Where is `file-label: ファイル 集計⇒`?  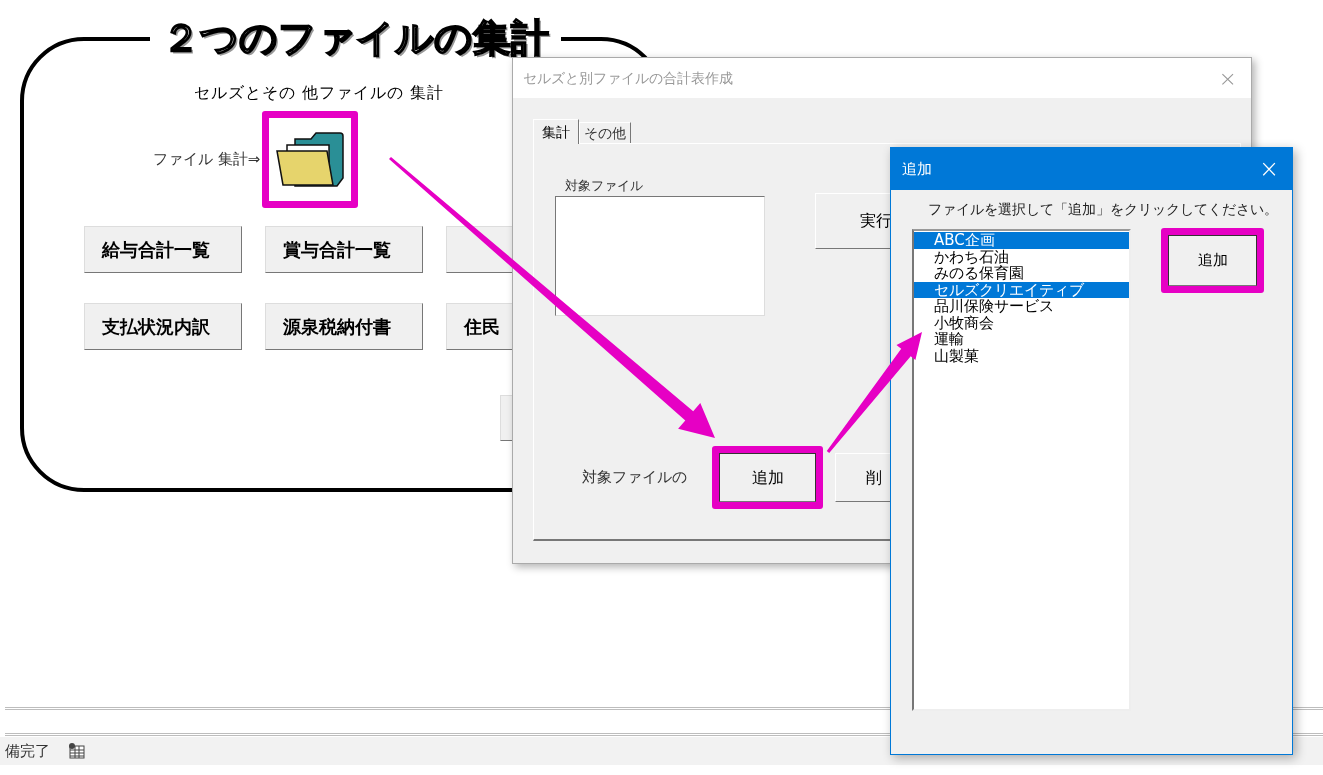
file-label: ファイル 集計⇒ is located at coordinates (207, 160).